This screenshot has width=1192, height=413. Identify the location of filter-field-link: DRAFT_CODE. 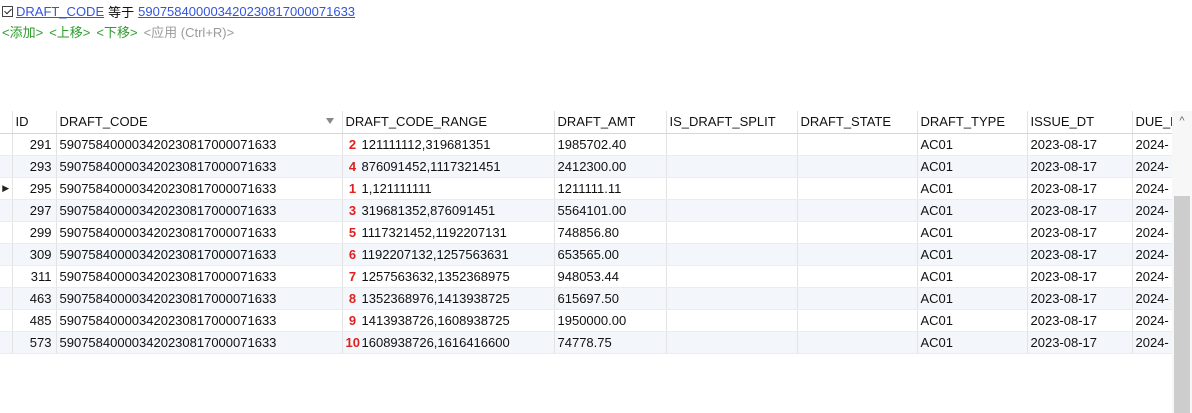
(60, 11).